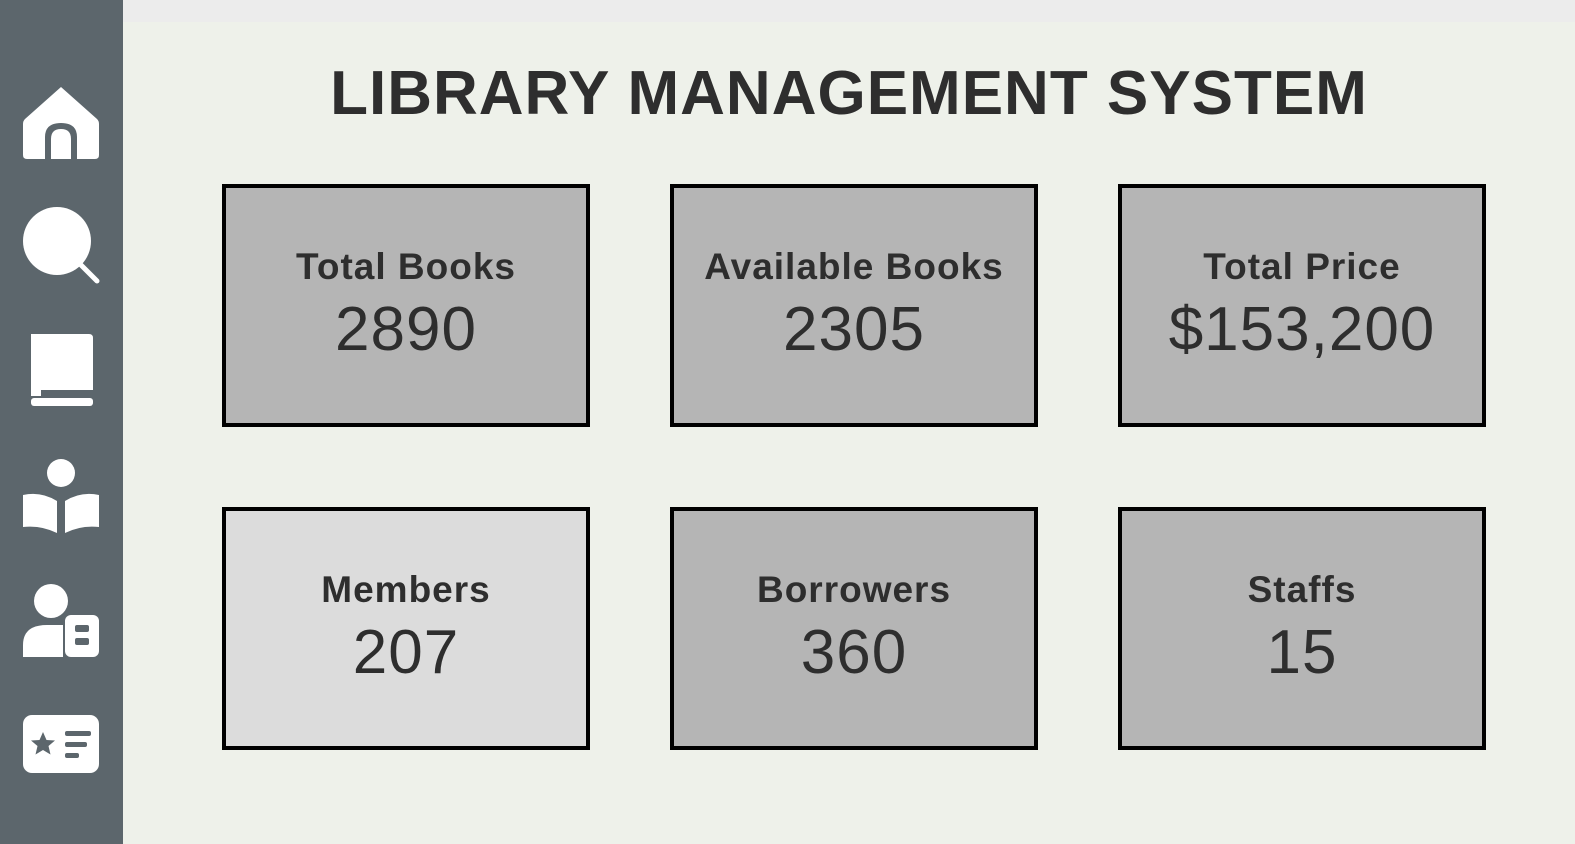  Describe the element at coordinates (406, 589) in the screenshot. I see `stat-label: Members` at that location.